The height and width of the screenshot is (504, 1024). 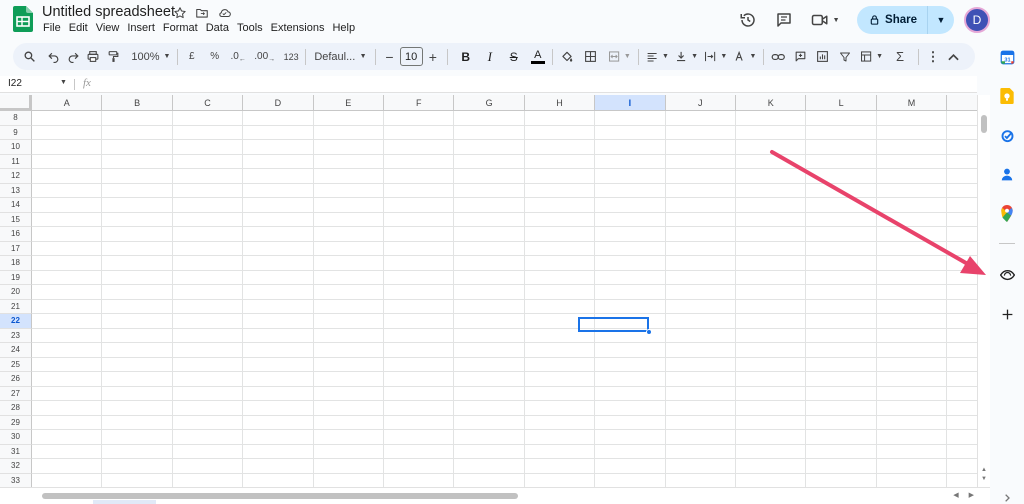 I want to click on version-history-icon, so click(x=748, y=20).